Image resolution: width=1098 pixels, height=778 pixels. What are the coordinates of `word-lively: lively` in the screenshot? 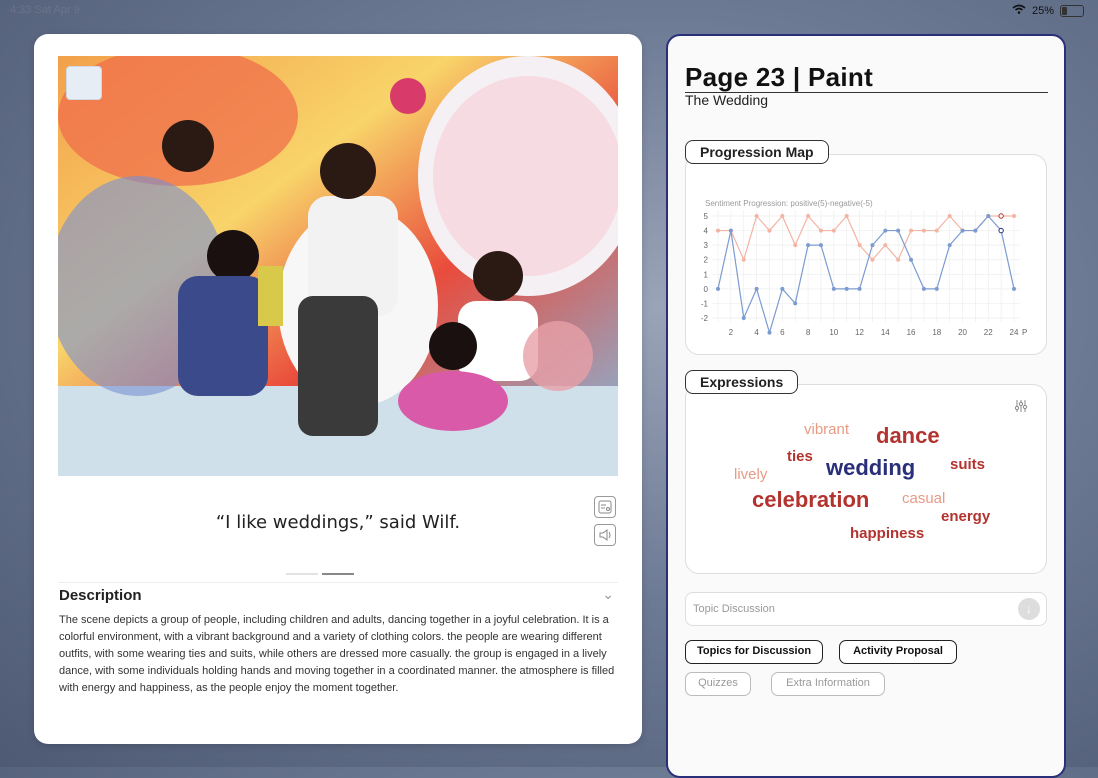 It's located at (751, 474).